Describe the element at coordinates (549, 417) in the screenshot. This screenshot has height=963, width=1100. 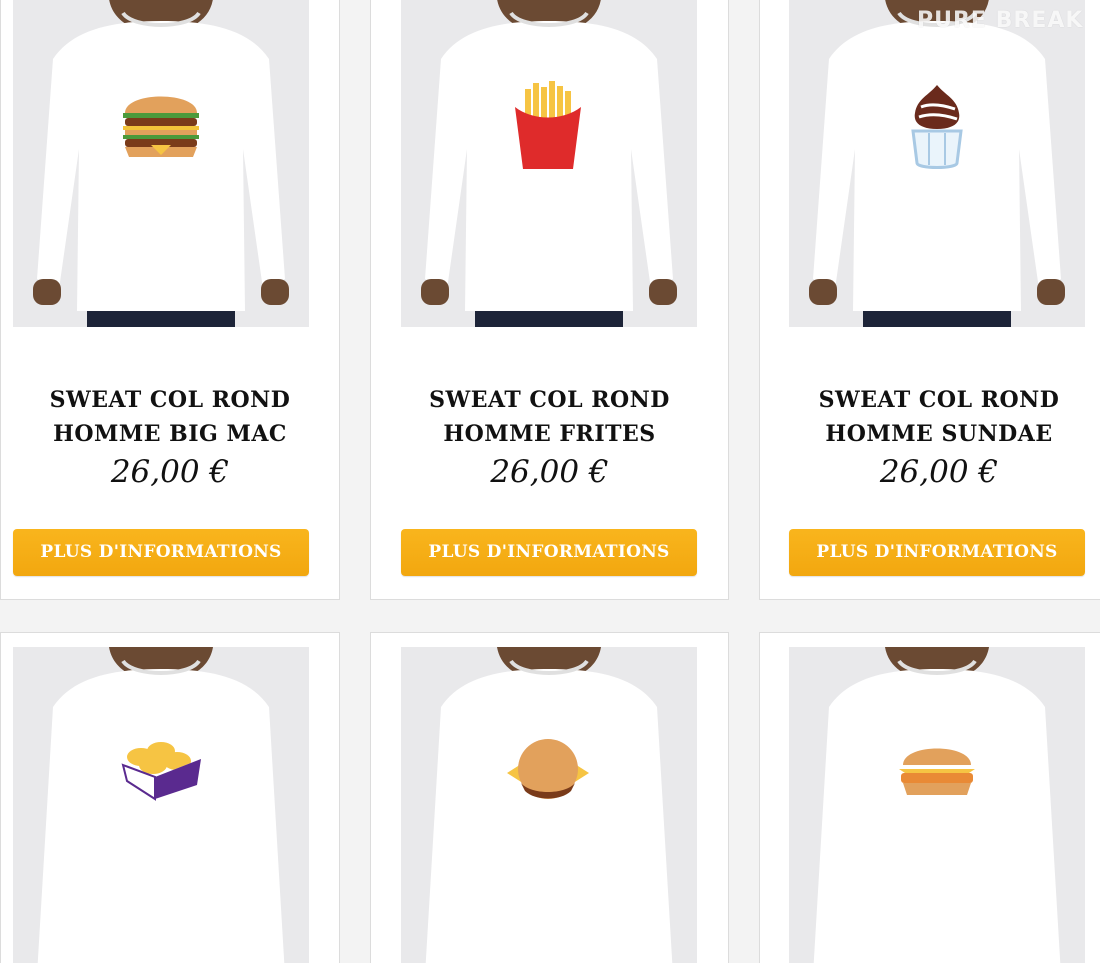
I see `product-title: SWEAT COL ROND HOMME FRITES` at that location.